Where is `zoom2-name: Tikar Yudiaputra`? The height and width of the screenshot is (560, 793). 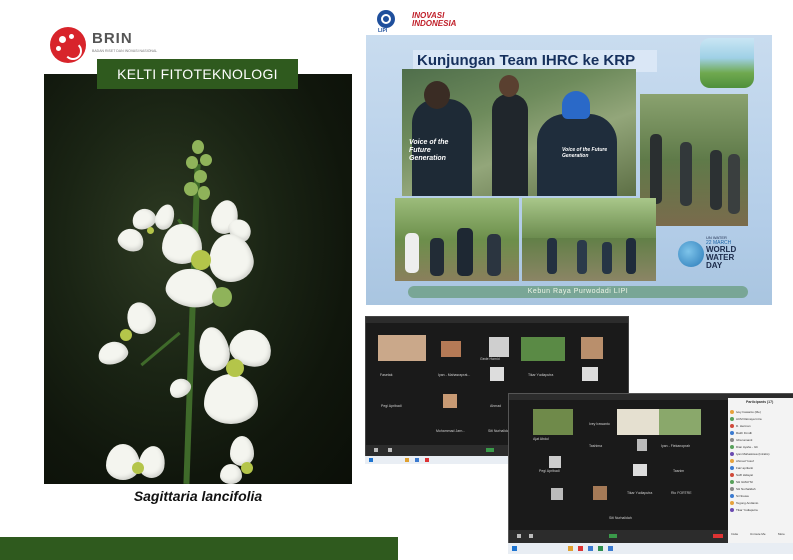
zoom2-name: Tikar Yudiaputra is located at coordinates (640, 493).